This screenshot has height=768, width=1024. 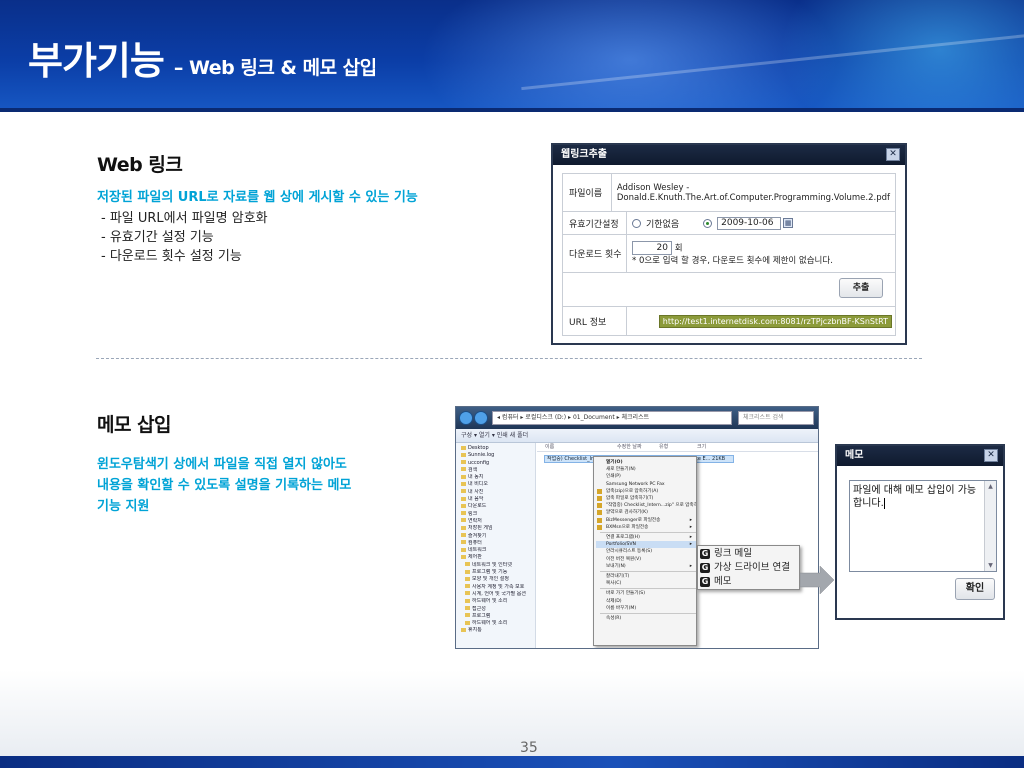 What do you see at coordinates (577, 447) in the screenshot?
I see `column-header: 이름` at bounding box center [577, 447].